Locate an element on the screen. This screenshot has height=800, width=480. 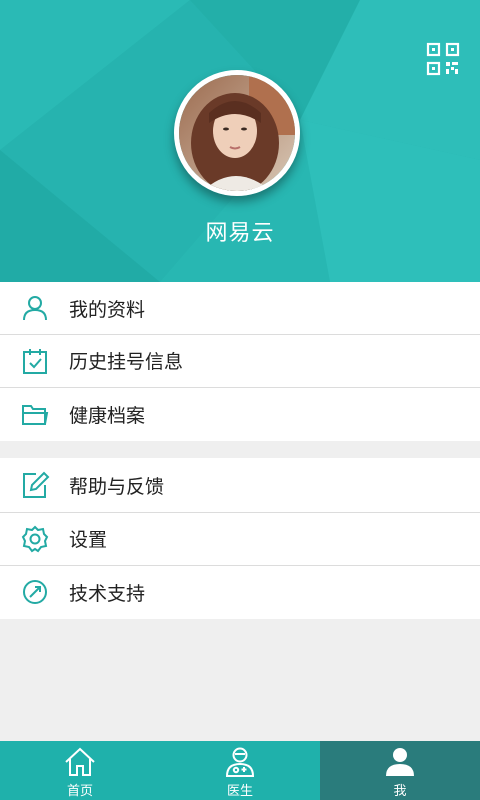
menu-item-tech-support: 技术支持 is located at coordinates (240, 592).